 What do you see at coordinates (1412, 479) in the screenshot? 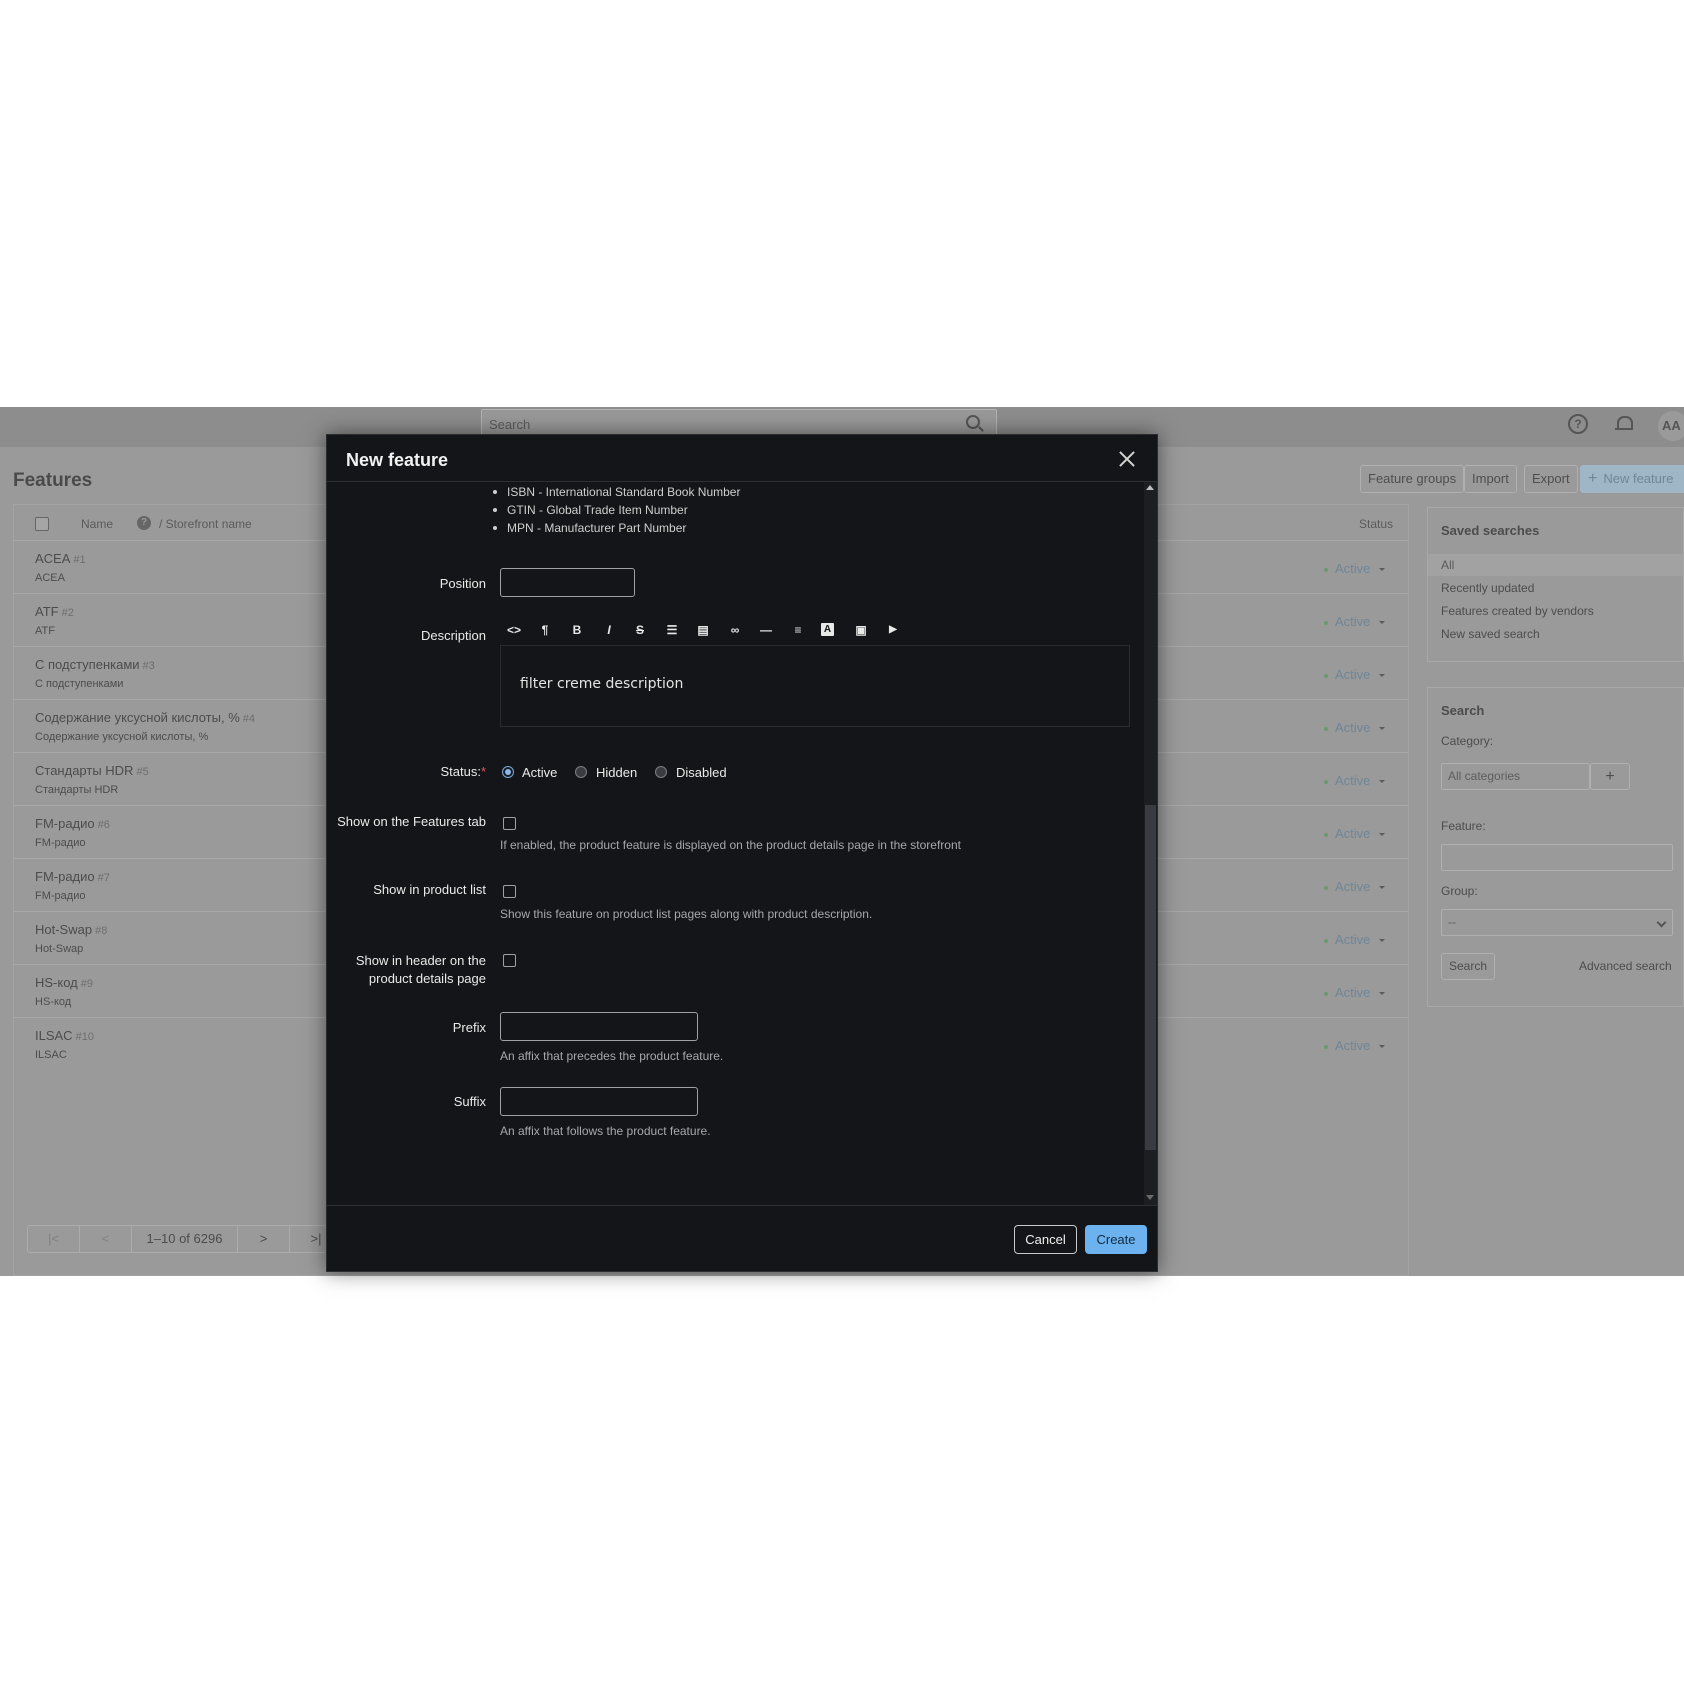
I see `feature-groups-button: Feature groups` at bounding box center [1412, 479].